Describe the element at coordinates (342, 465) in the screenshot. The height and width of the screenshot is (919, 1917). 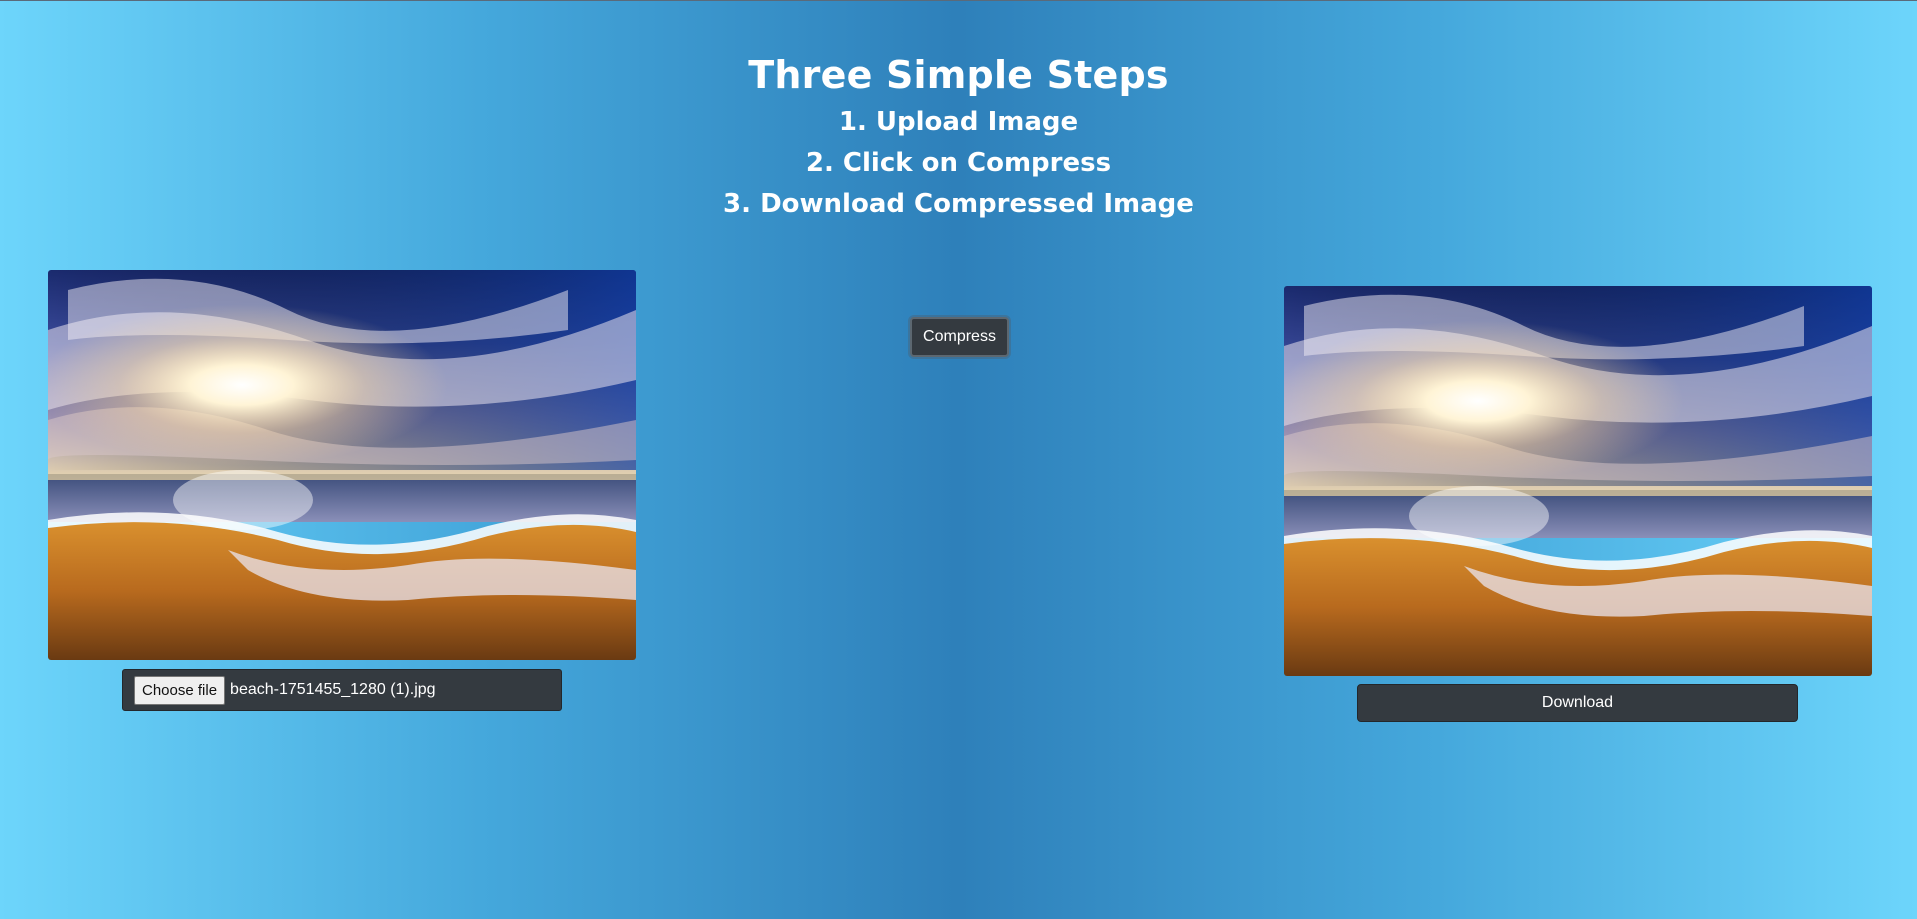
I see `original-image-preview` at that location.